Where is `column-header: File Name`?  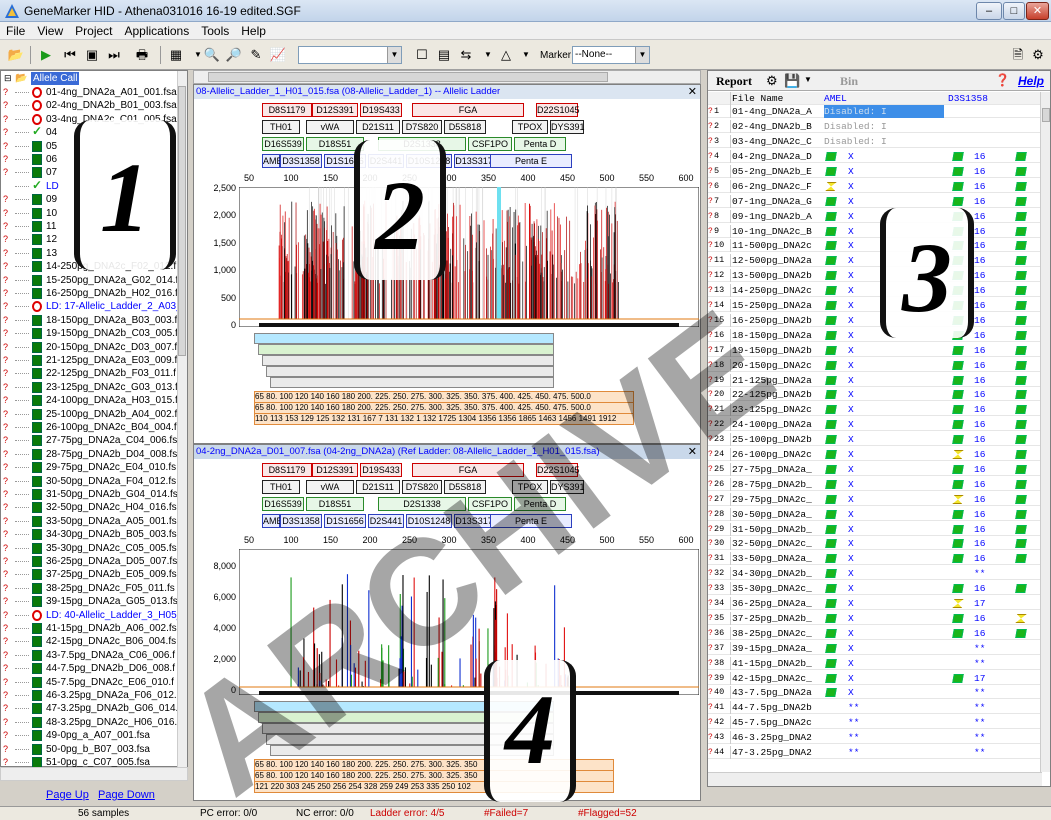
column-header: File Name is located at coordinates (776, 98).